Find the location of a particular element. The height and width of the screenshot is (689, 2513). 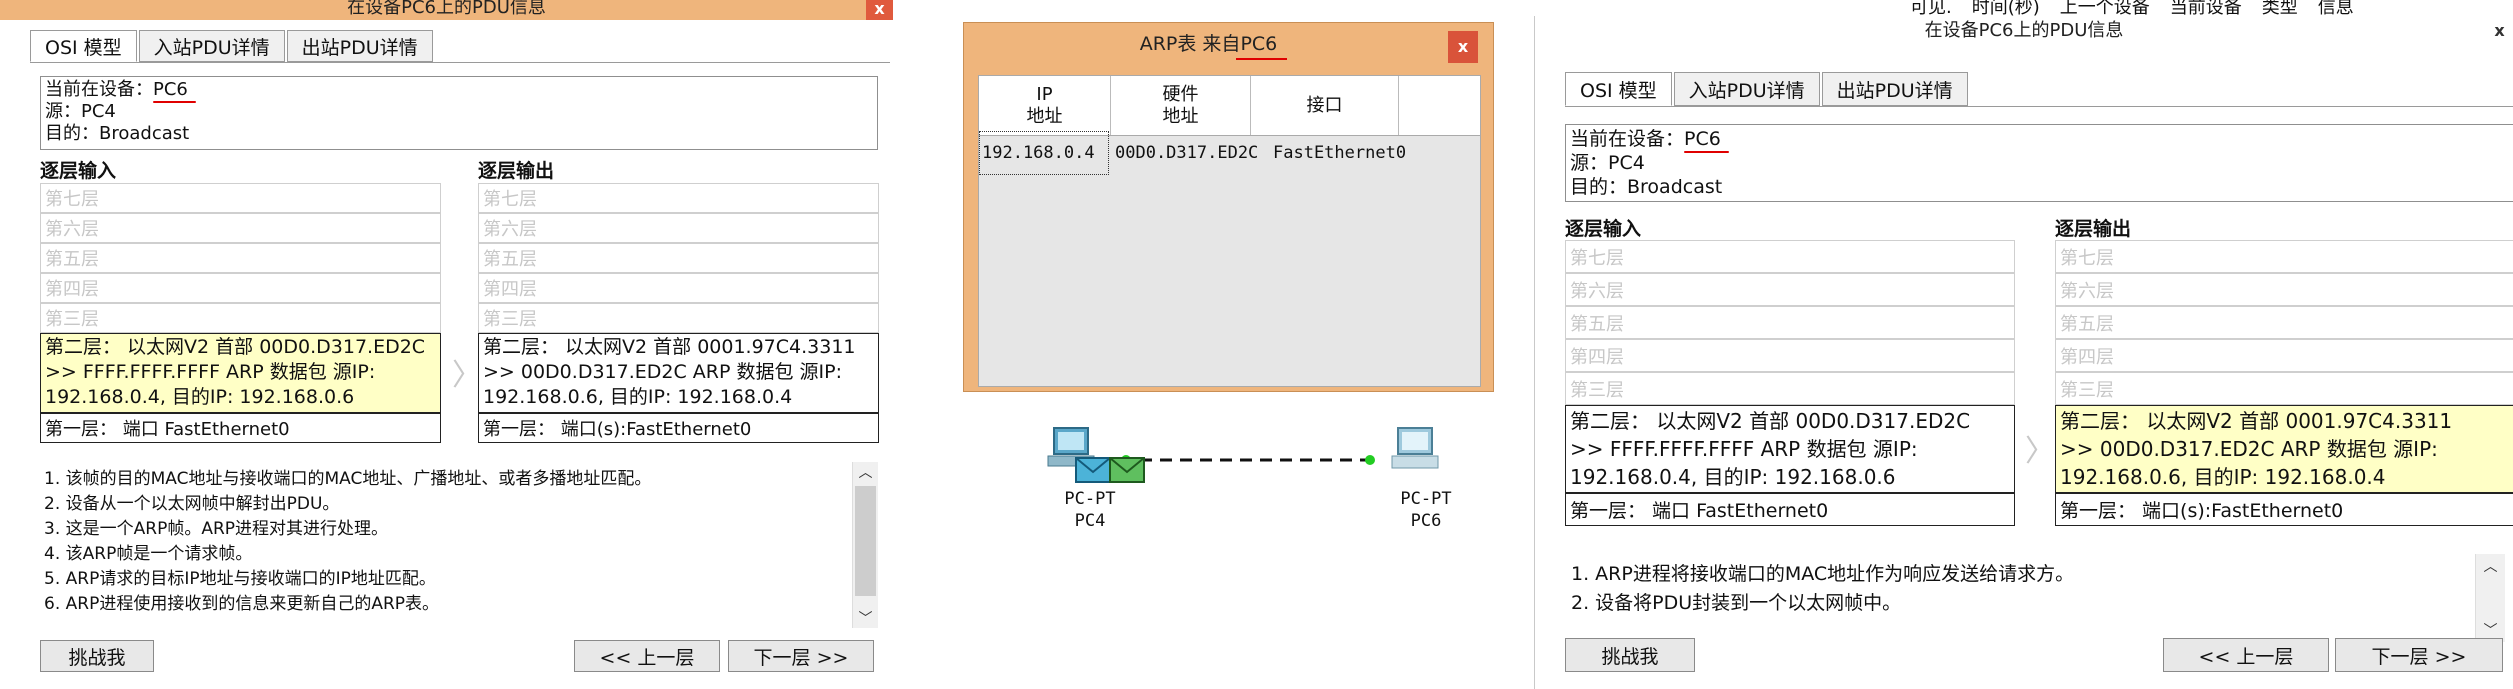

out-layers-heading: 逐层输出 is located at coordinates (2093, 229).